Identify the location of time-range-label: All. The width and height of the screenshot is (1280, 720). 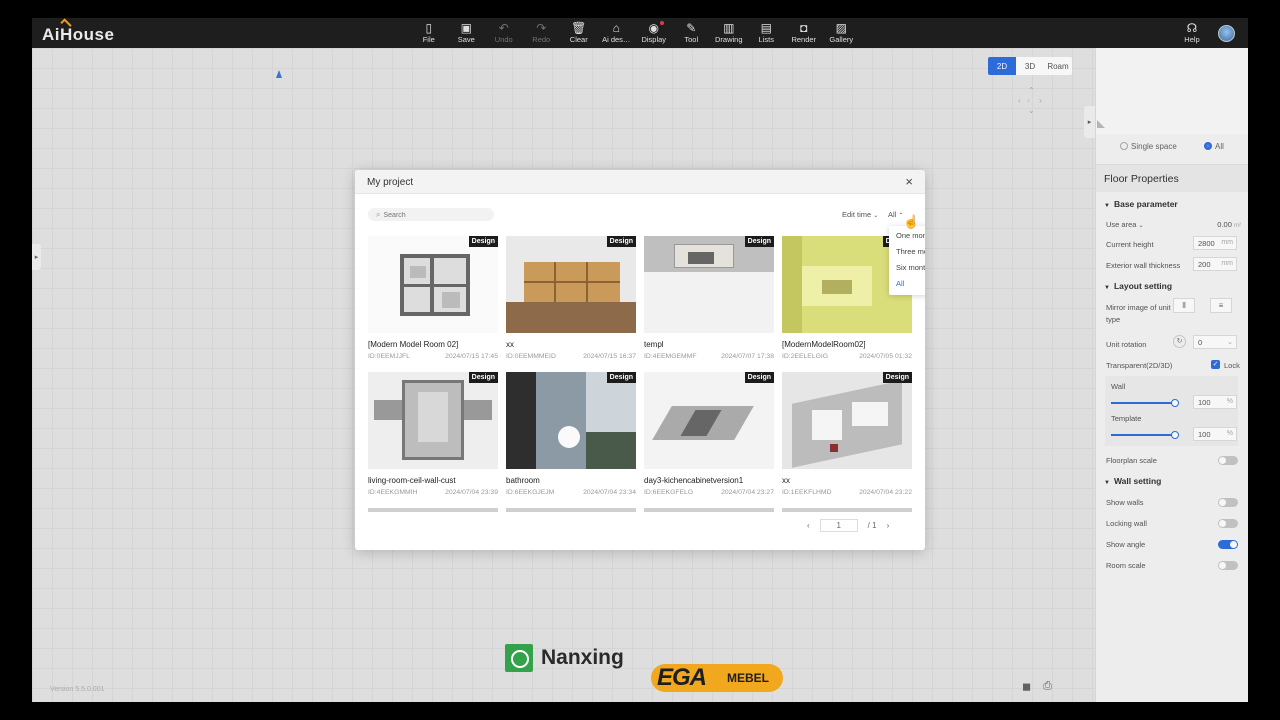
(892, 214).